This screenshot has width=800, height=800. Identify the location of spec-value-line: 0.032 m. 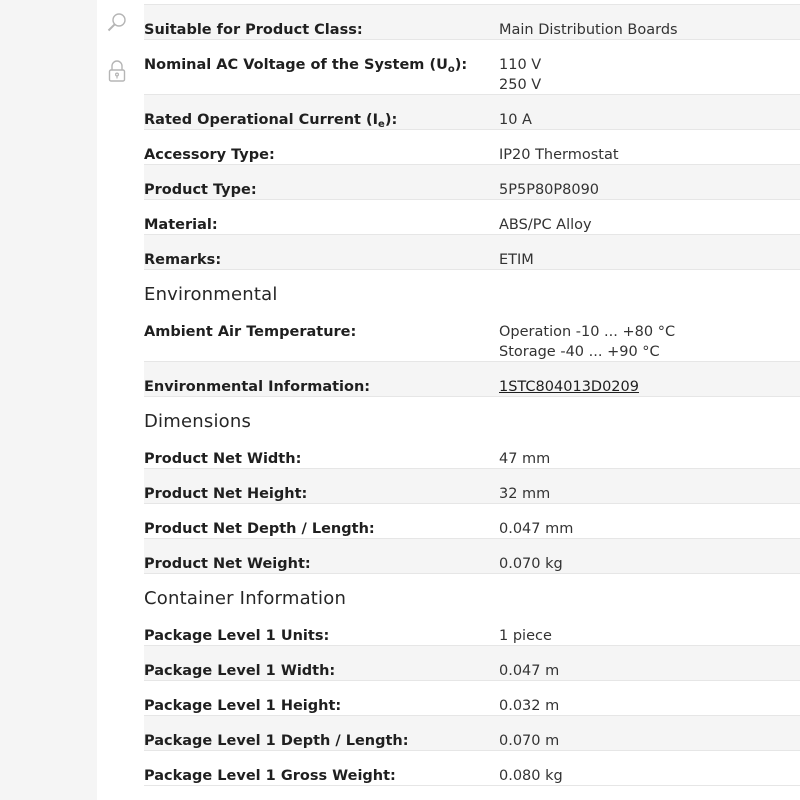
(529, 706).